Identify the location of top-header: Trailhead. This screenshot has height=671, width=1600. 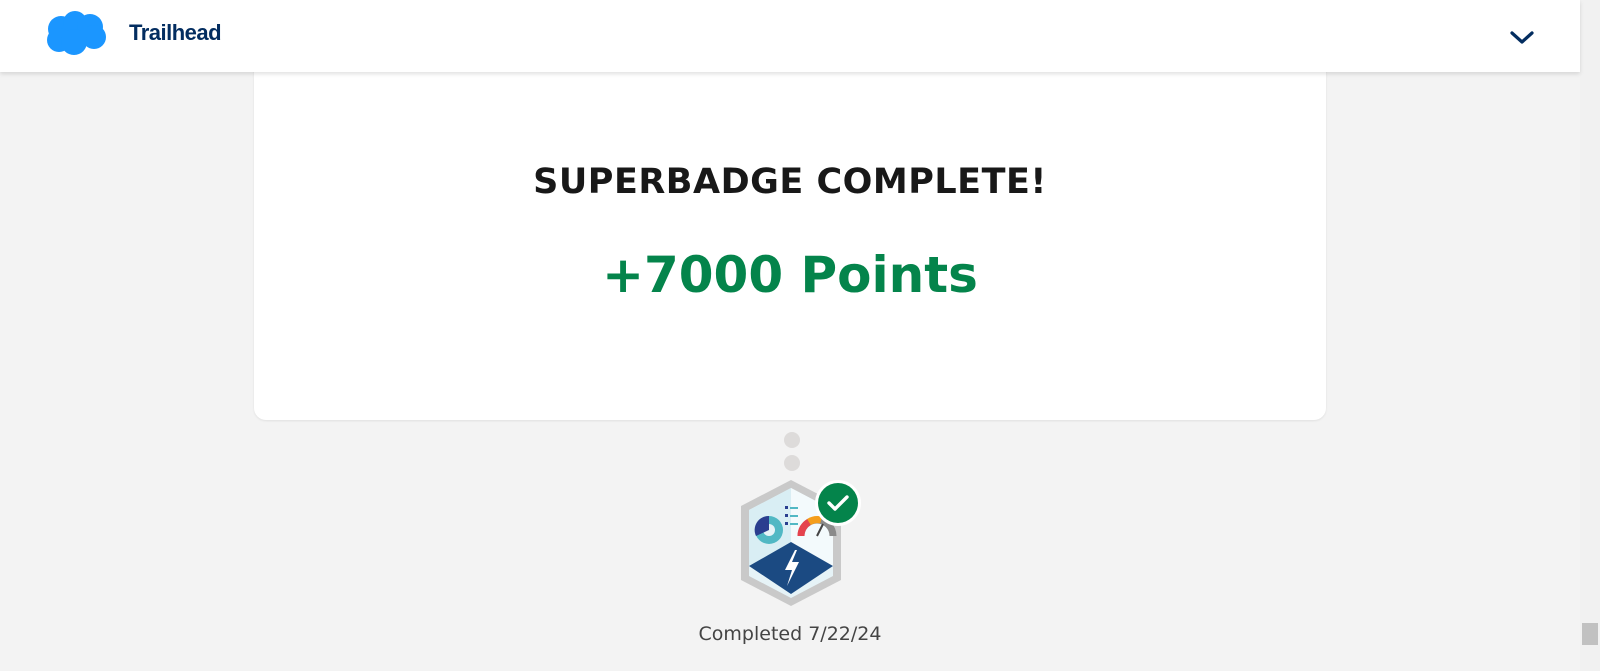
(790, 36).